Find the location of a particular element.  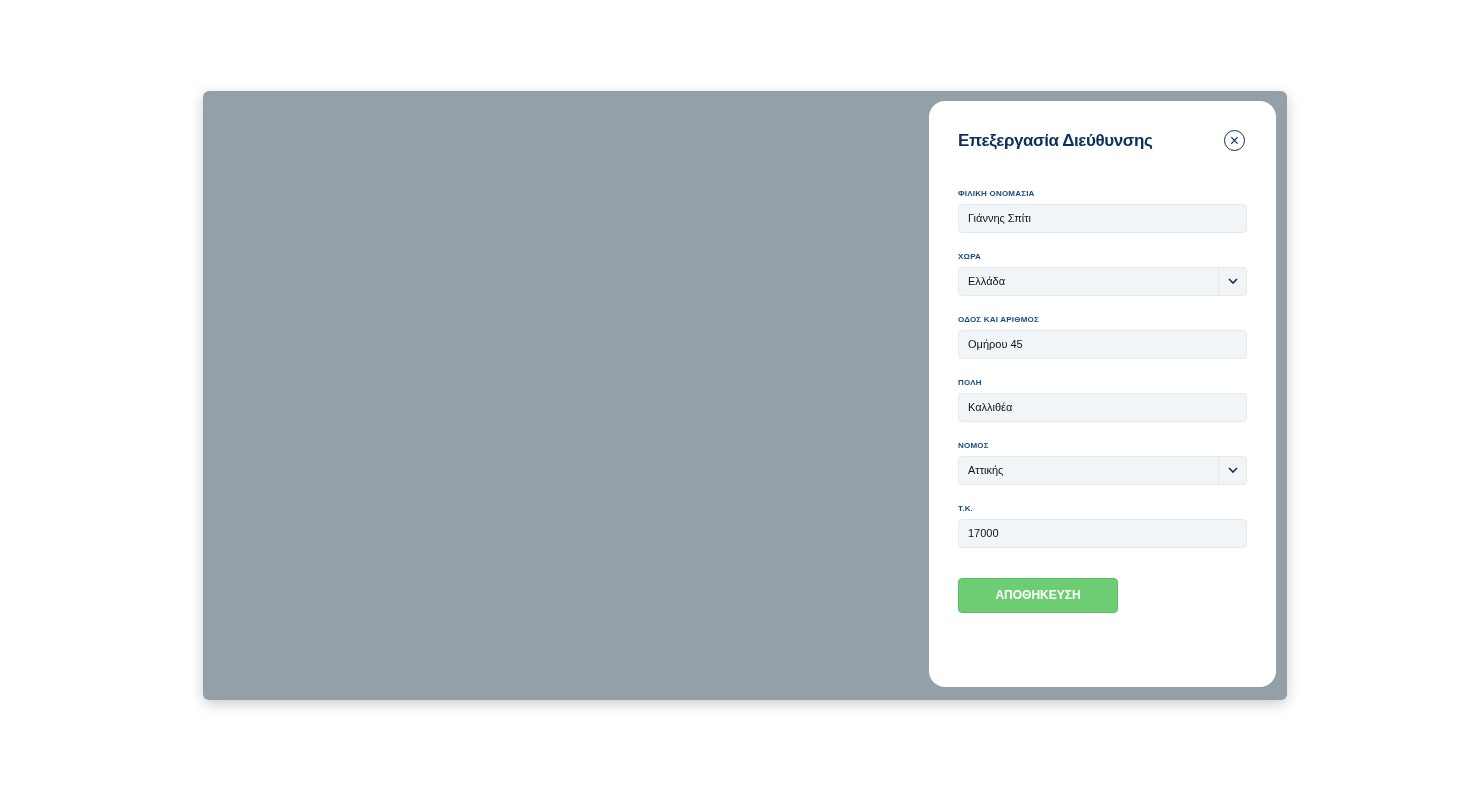

field-label: ΦΙΛΙΚΗ ΟΝΟΜΑΣΙΑ is located at coordinates (997, 193).